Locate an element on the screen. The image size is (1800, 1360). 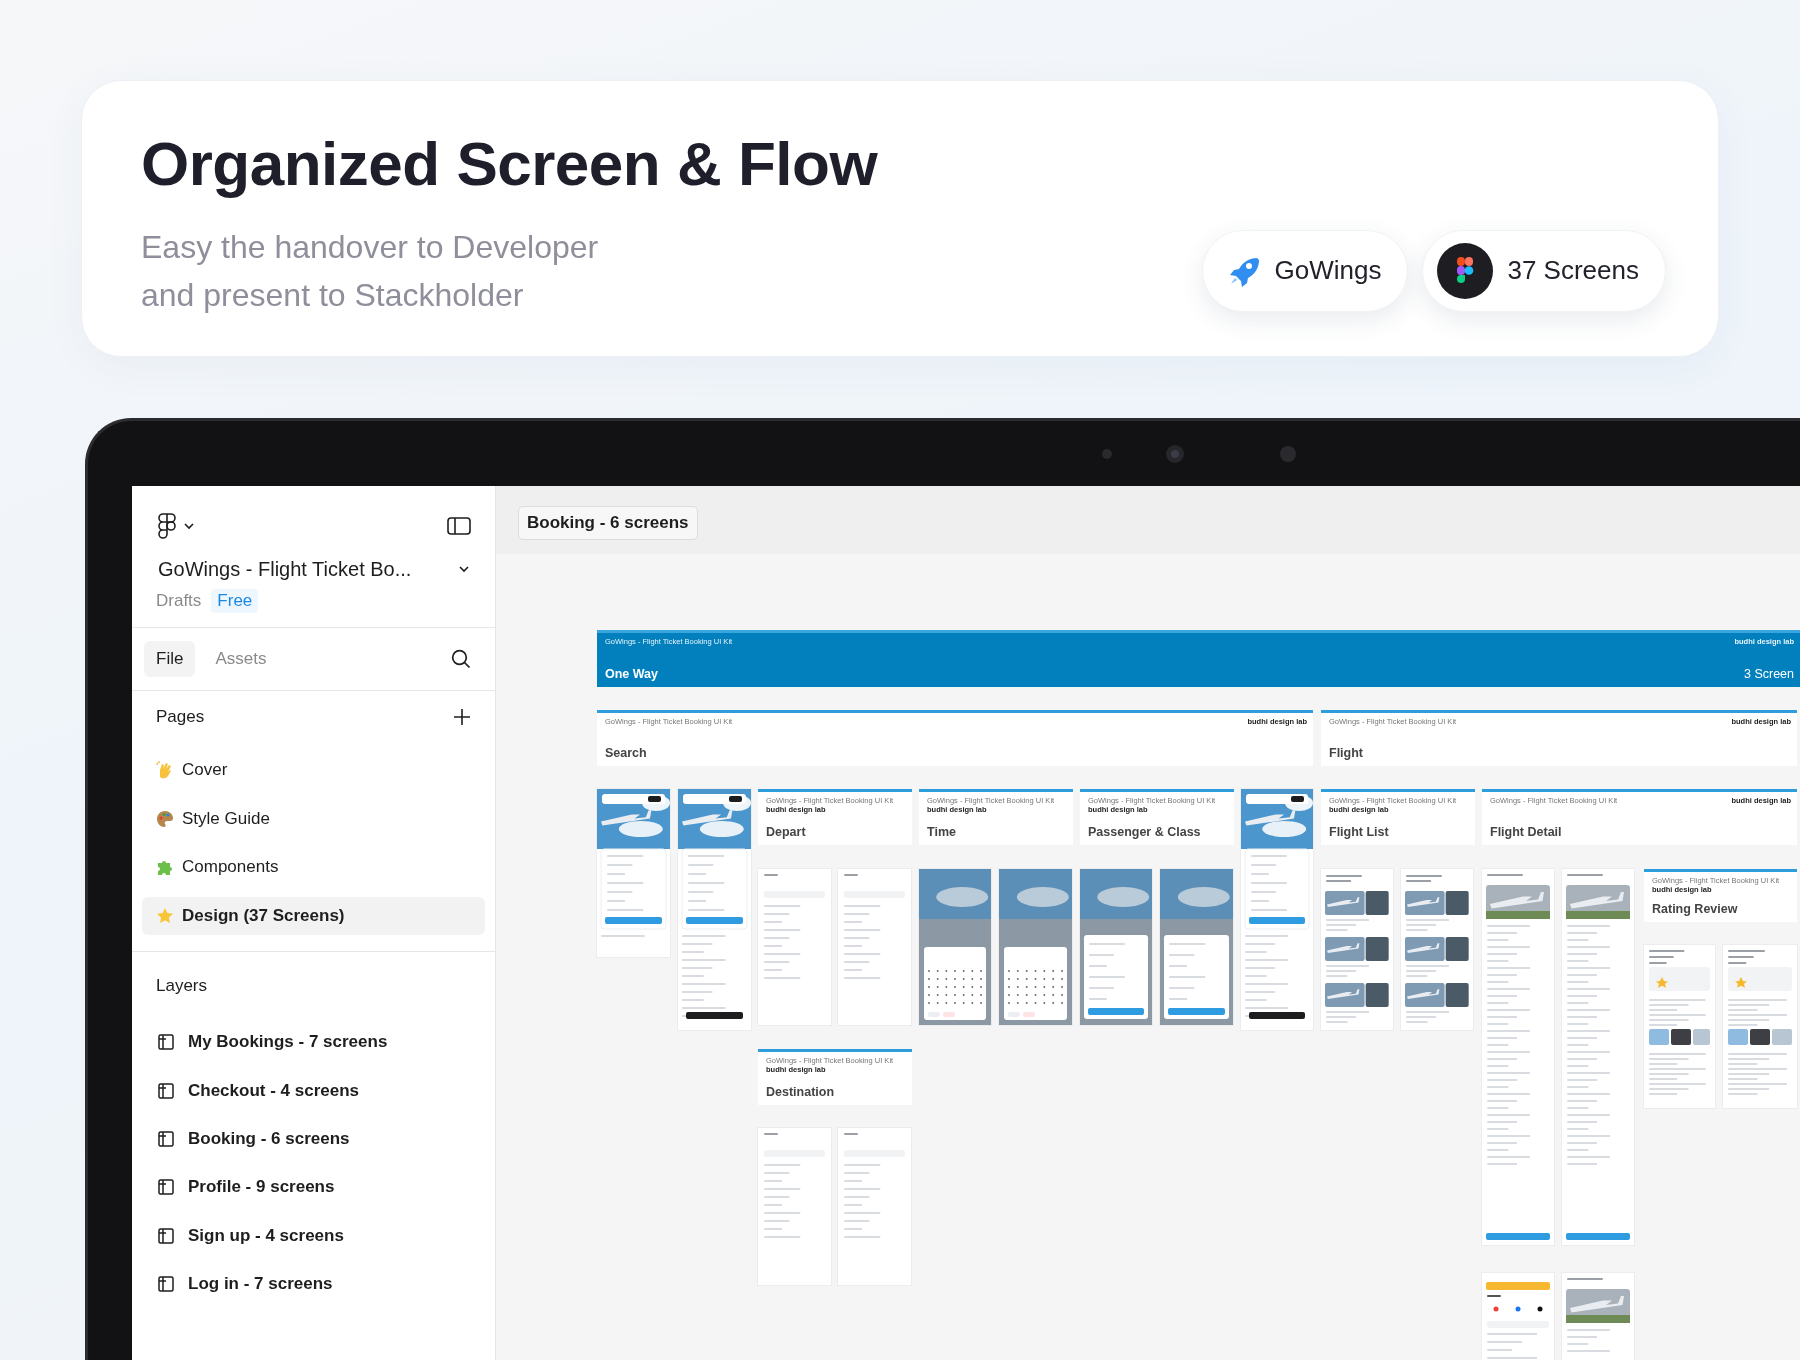
star-icon is located at coordinates (165, 915).